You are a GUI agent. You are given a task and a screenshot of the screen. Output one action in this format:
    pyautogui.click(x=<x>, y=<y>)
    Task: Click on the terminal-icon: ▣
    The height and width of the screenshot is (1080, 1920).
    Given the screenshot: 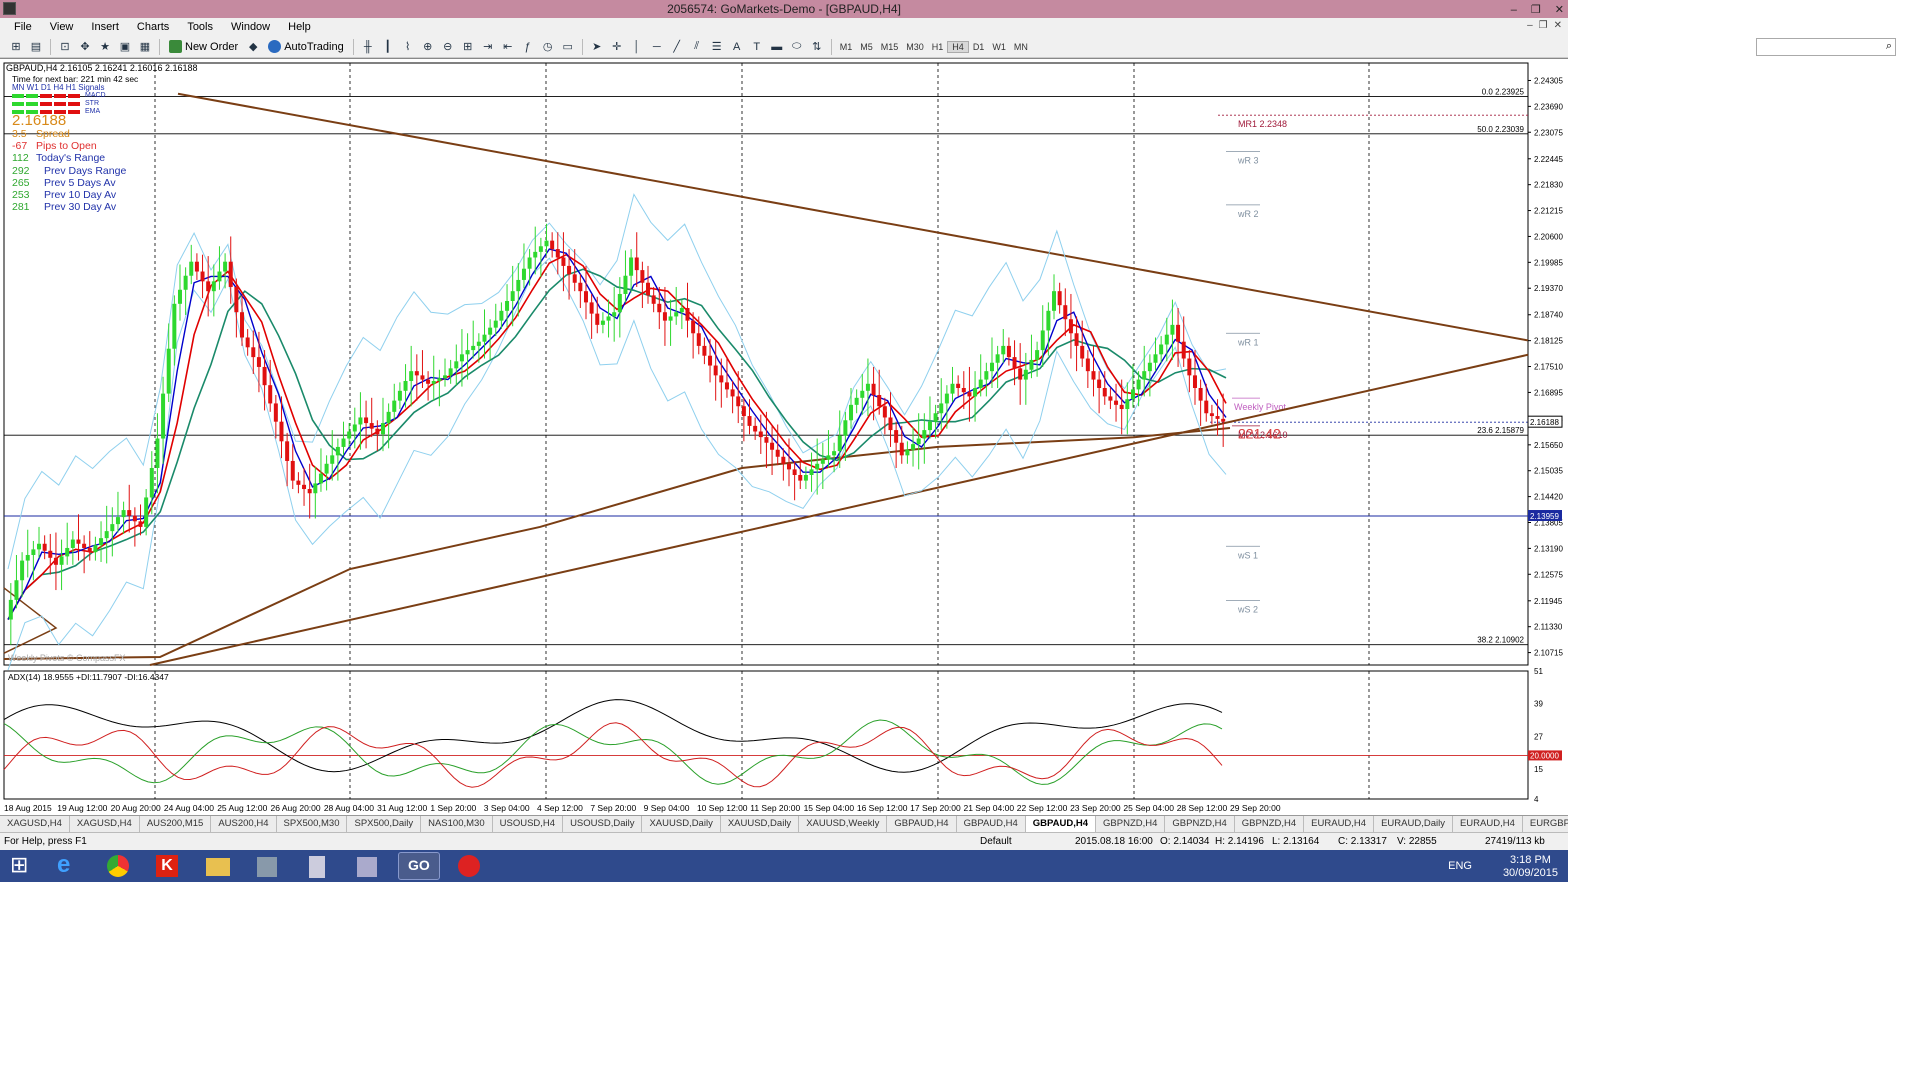 What is the action you would take?
    pyautogui.click(x=125, y=47)
    